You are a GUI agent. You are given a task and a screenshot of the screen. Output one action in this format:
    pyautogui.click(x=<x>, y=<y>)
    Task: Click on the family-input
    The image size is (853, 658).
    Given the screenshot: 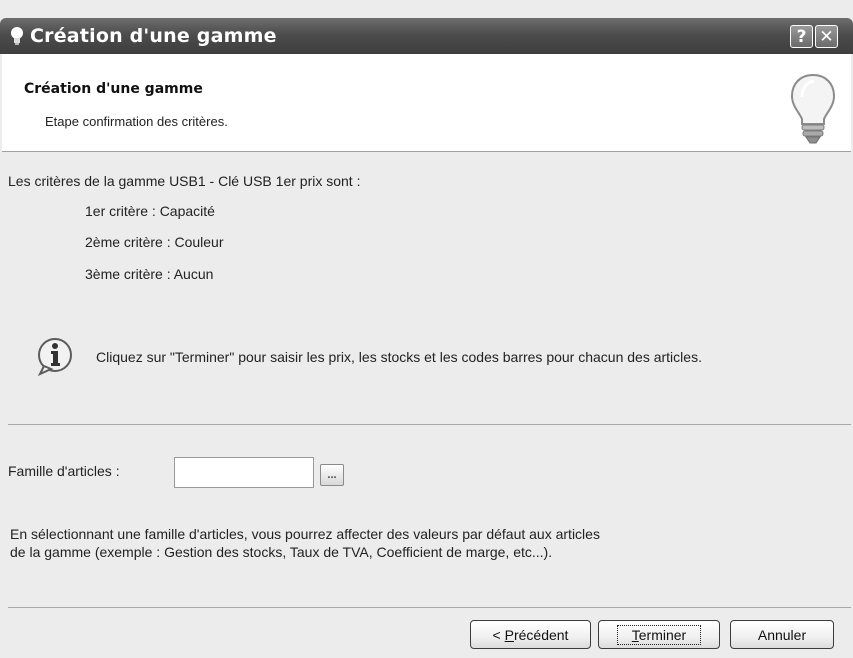 What is the action you would take?
    pyautogui.click(x=244, y=472)
    